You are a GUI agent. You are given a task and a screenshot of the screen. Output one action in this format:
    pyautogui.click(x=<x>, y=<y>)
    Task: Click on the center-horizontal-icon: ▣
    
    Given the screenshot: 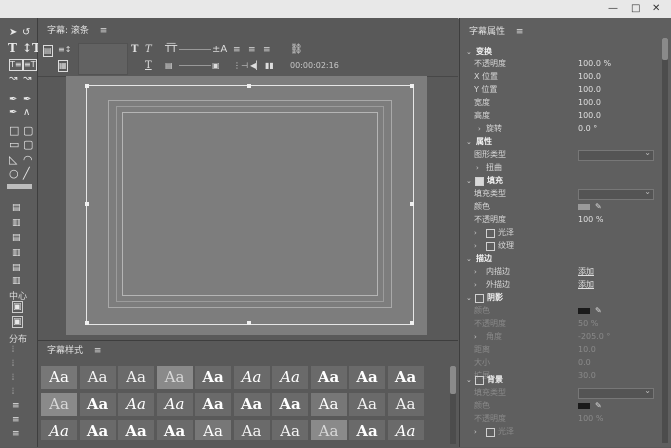 What is the action you would take?
    pyautogui.click(x=17, y=307)
    